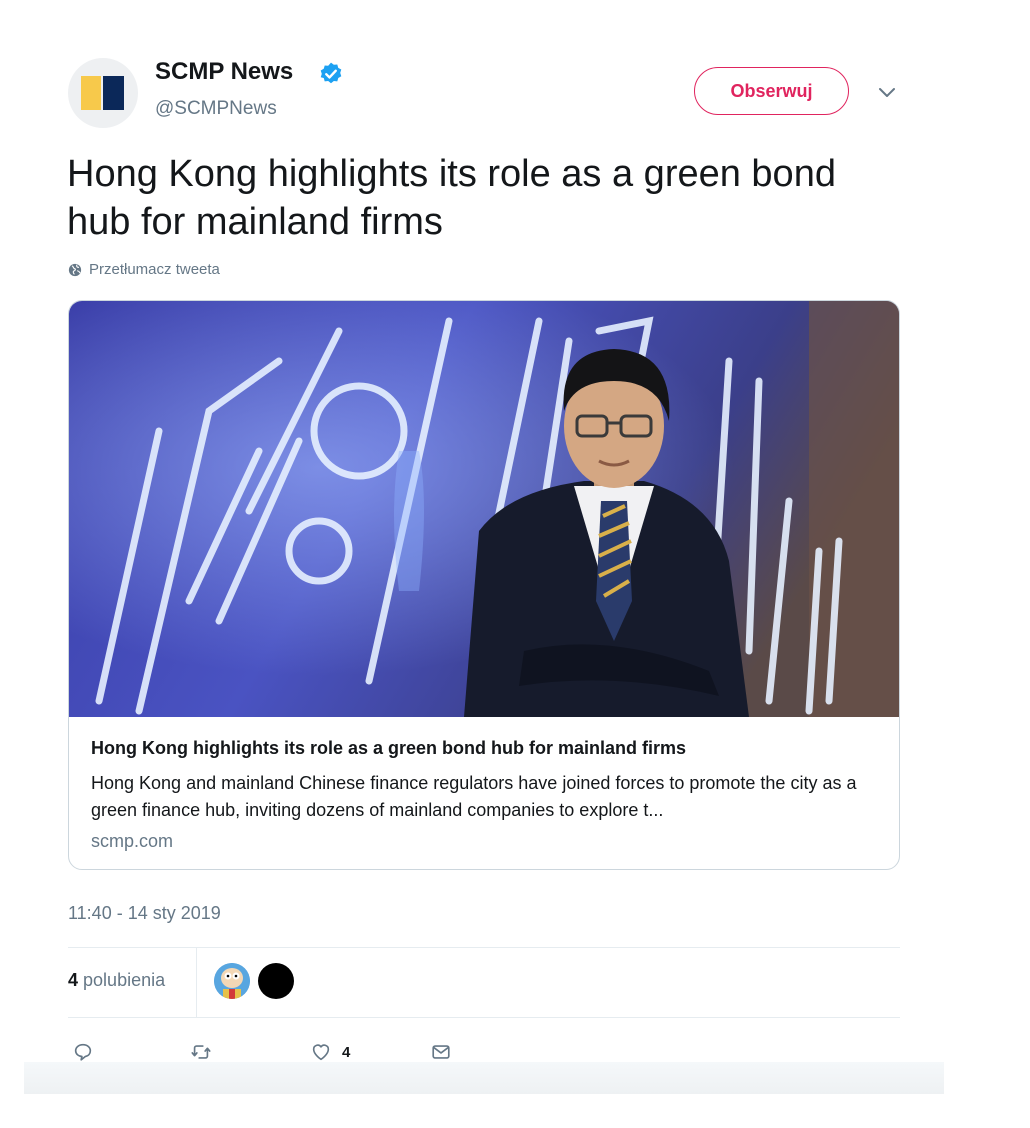 The image size is (1030, 1128). What do you see at coordinates (154, 269) in the screenshot?
I see `translate-label: Przetłumacz tweeta` at bounding box center [154, 269].